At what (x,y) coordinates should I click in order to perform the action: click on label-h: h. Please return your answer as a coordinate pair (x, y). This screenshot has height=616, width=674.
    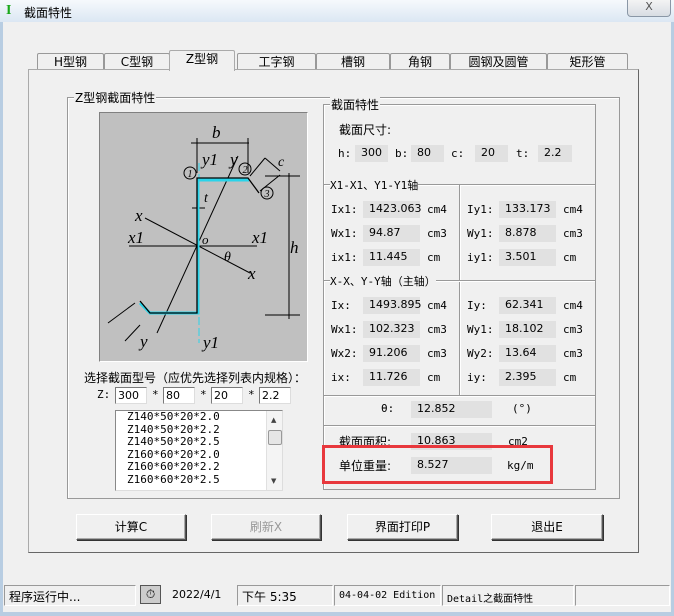
    Looking at the image, I should click on (294, 247).